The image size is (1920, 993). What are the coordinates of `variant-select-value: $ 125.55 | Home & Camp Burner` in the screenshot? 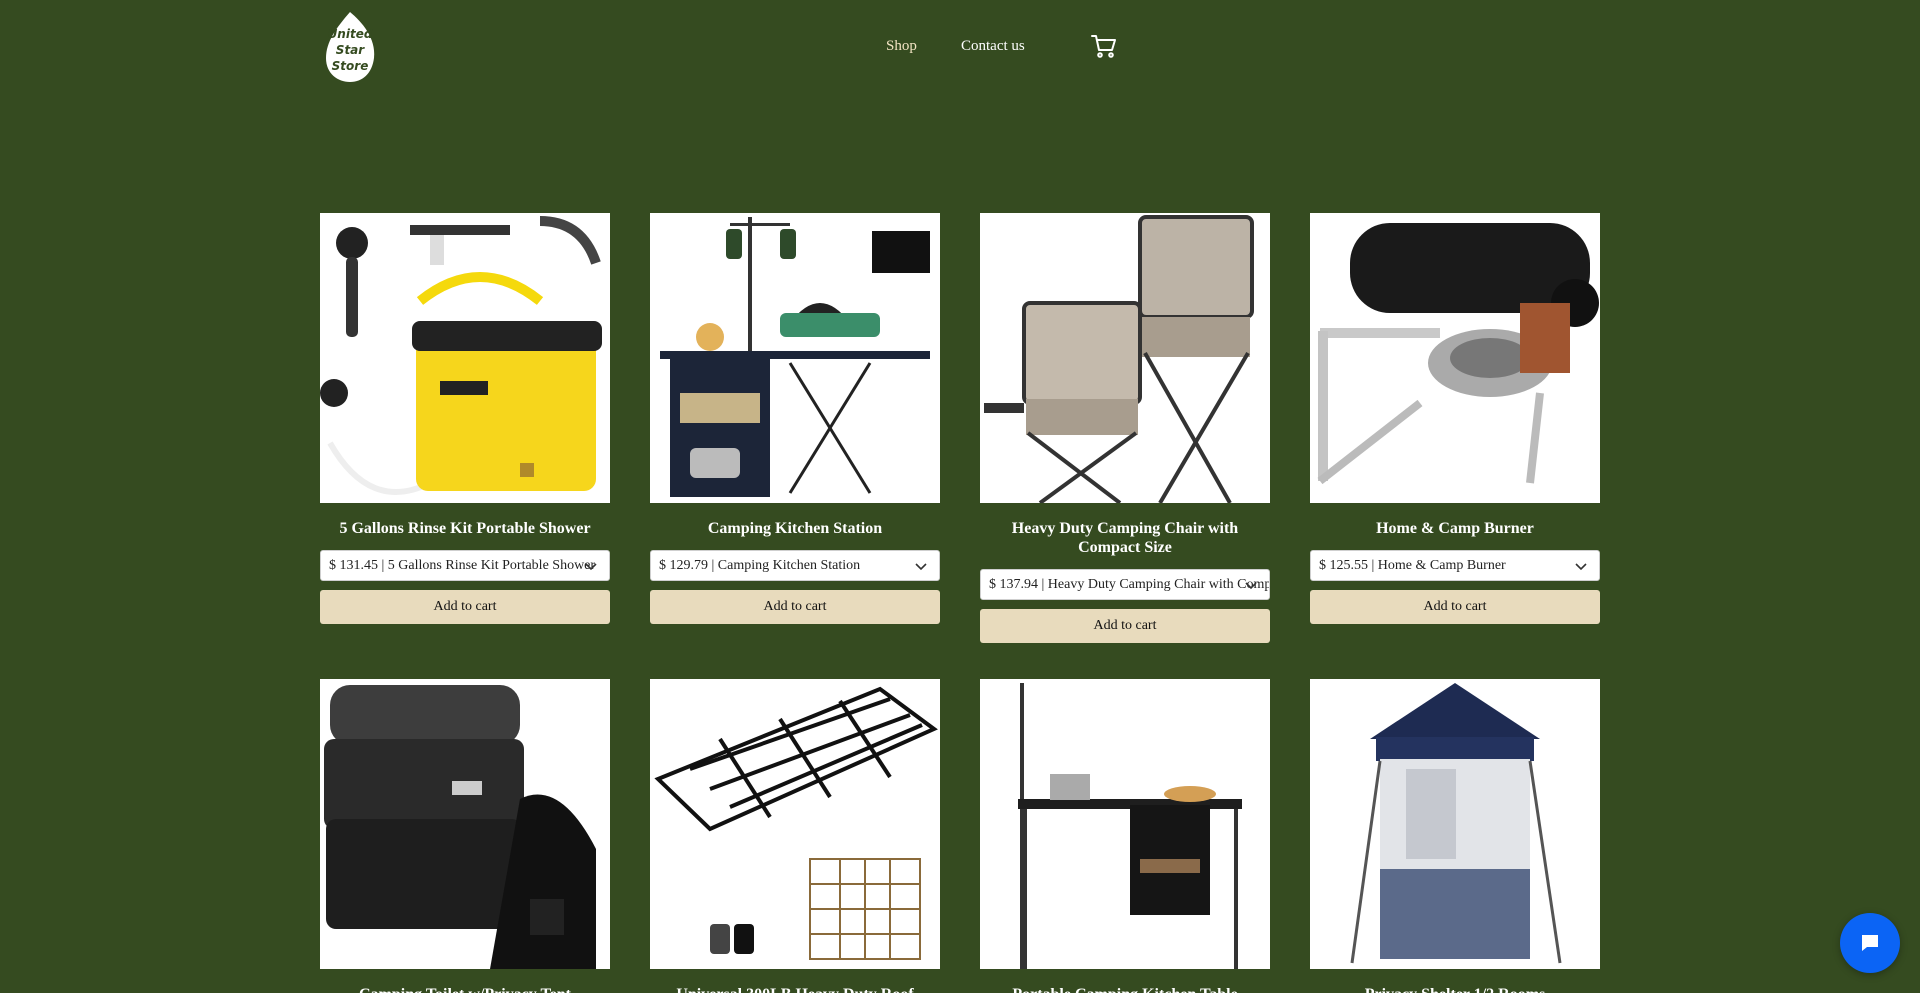 It's located at (1412, 565).